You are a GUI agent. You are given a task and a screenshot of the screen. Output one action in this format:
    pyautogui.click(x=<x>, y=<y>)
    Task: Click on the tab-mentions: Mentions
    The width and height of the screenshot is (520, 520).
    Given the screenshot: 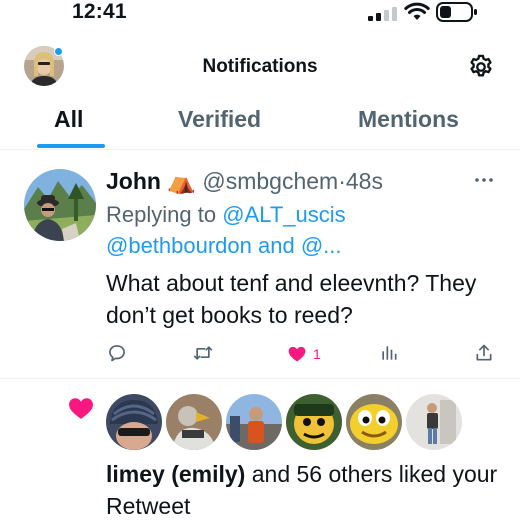 What is the action you would take?
    pyautogui.click(x=408, y=119)
    